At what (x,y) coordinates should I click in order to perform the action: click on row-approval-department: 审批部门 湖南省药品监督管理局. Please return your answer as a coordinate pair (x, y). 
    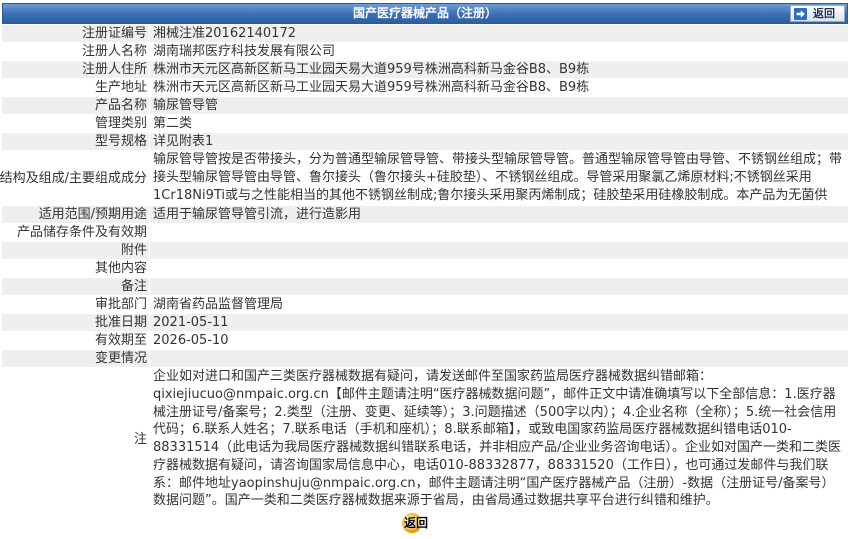
    Looking at the image, I should click on (425, 304).